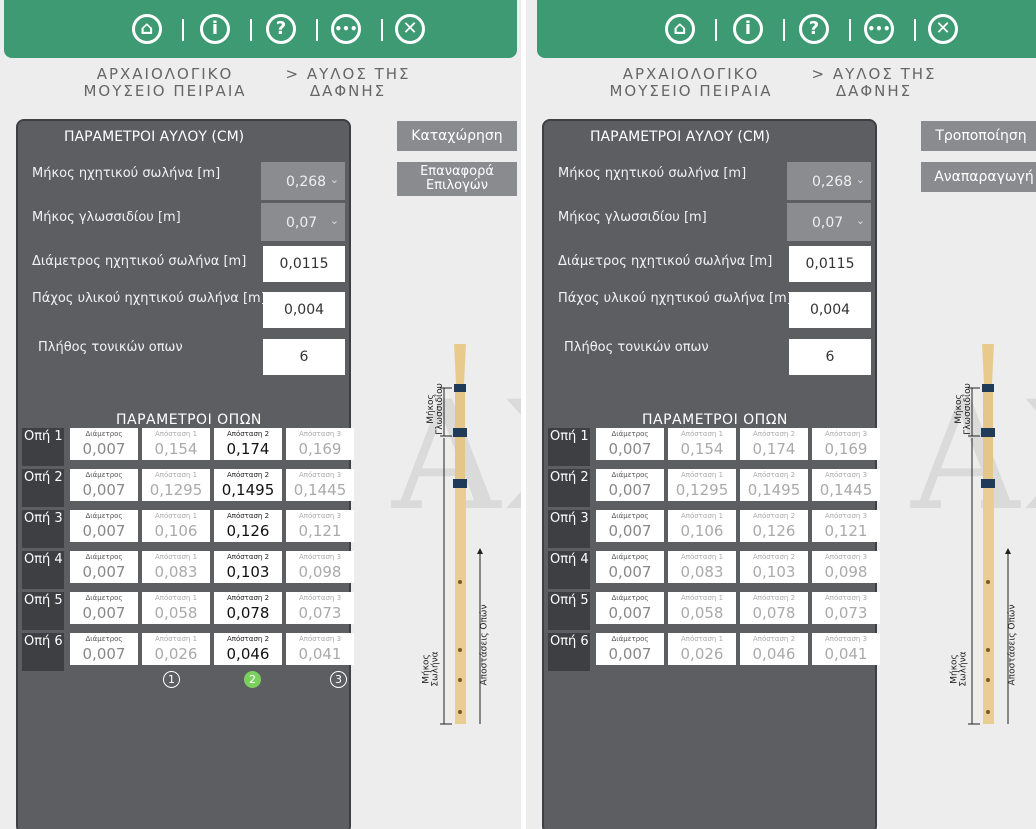  I want to click on cell-value: 0,007, so click(630, 449).